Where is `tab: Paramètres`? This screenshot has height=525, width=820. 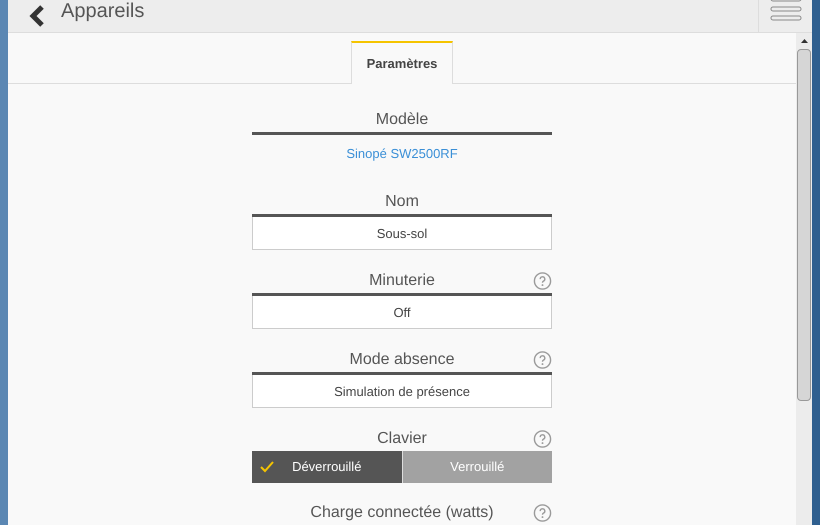 tab: Paramètres is located at coordinates (402, 62).